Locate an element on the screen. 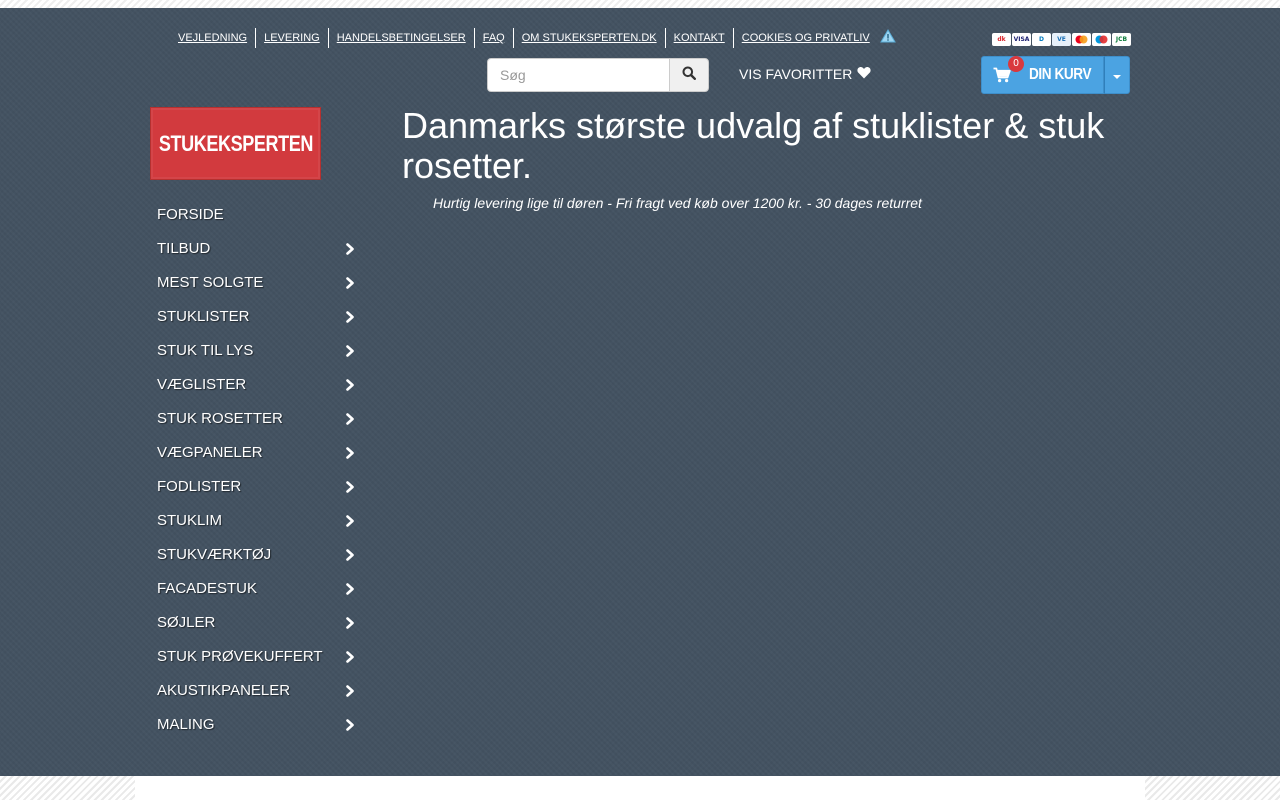 This screenshot has width=1280, height=800. diners-icon: D is located at coordinates (1041, 39).